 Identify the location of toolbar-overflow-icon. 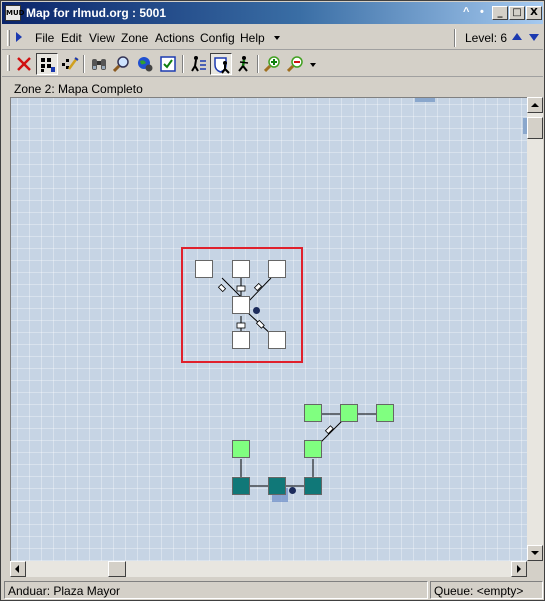
(313, 65).